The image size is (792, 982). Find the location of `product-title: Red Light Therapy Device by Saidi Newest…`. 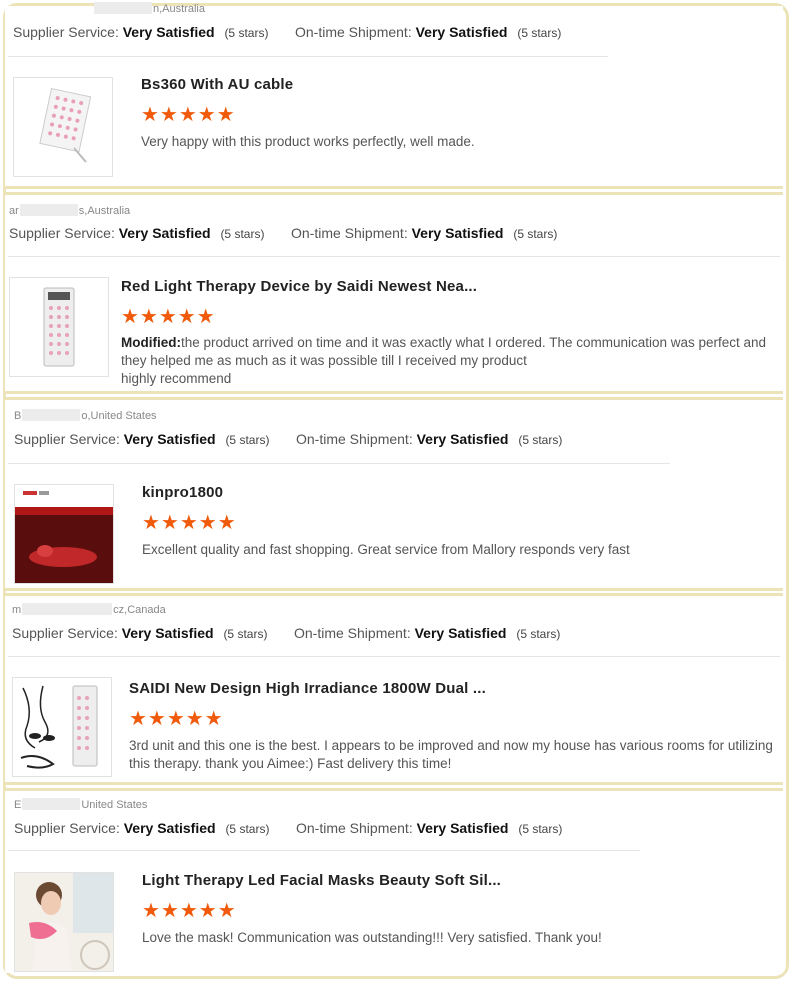

product-title: Red Light Therapy Device by Saidi Newest… is located at coordinates (299, 286).